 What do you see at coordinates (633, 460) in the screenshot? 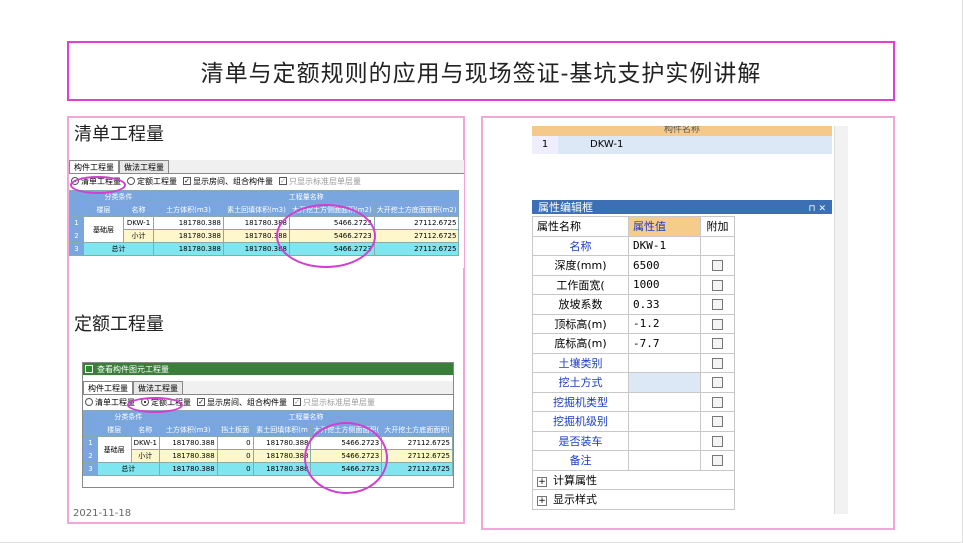
I see `table-row: 备注` at bounding box center [633, 460].